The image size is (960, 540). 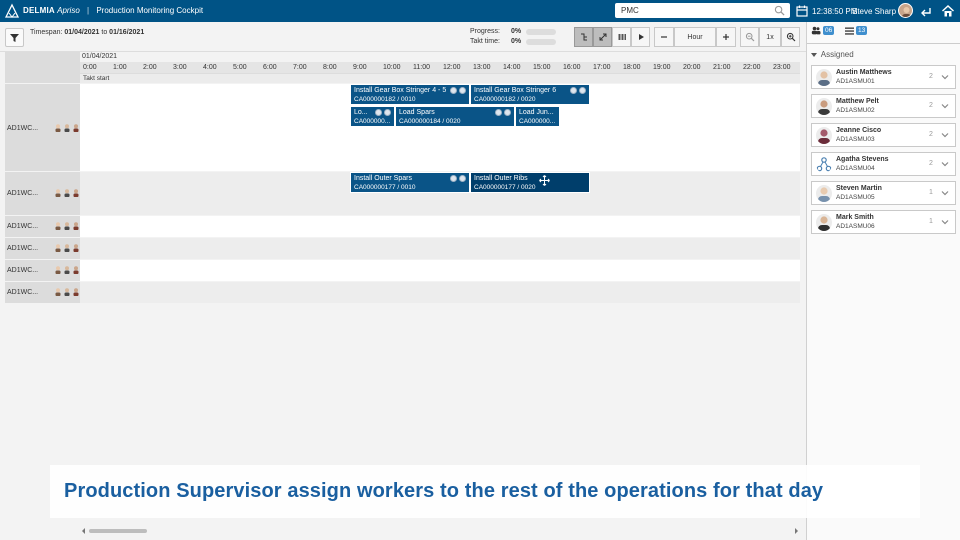 I want to click on hour-tick-label: 15:00, so click(x=542, y=67).